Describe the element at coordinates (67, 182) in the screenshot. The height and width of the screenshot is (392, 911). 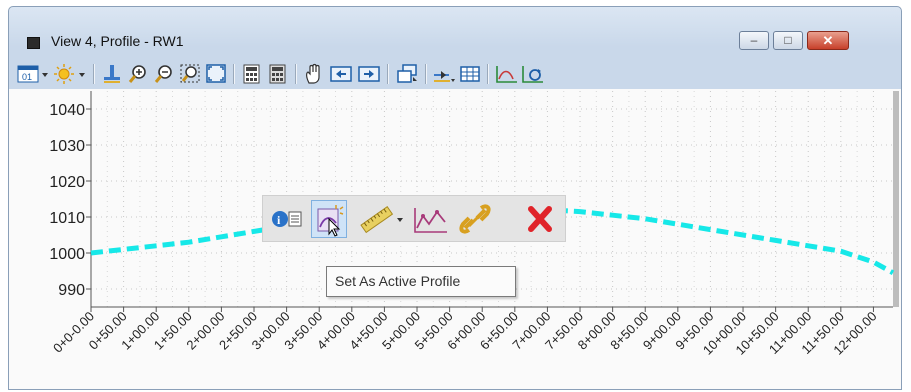
I see `y-tick-label: 1020` at that location.